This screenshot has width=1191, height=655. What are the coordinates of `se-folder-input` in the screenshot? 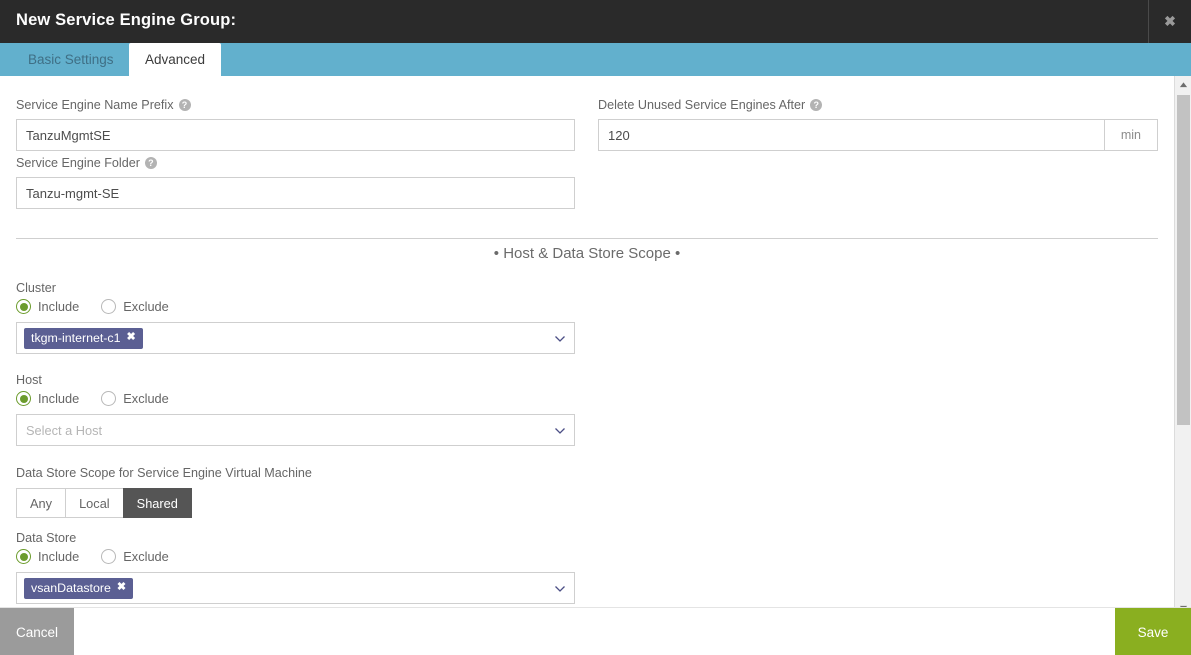 It's located at (295, 193).